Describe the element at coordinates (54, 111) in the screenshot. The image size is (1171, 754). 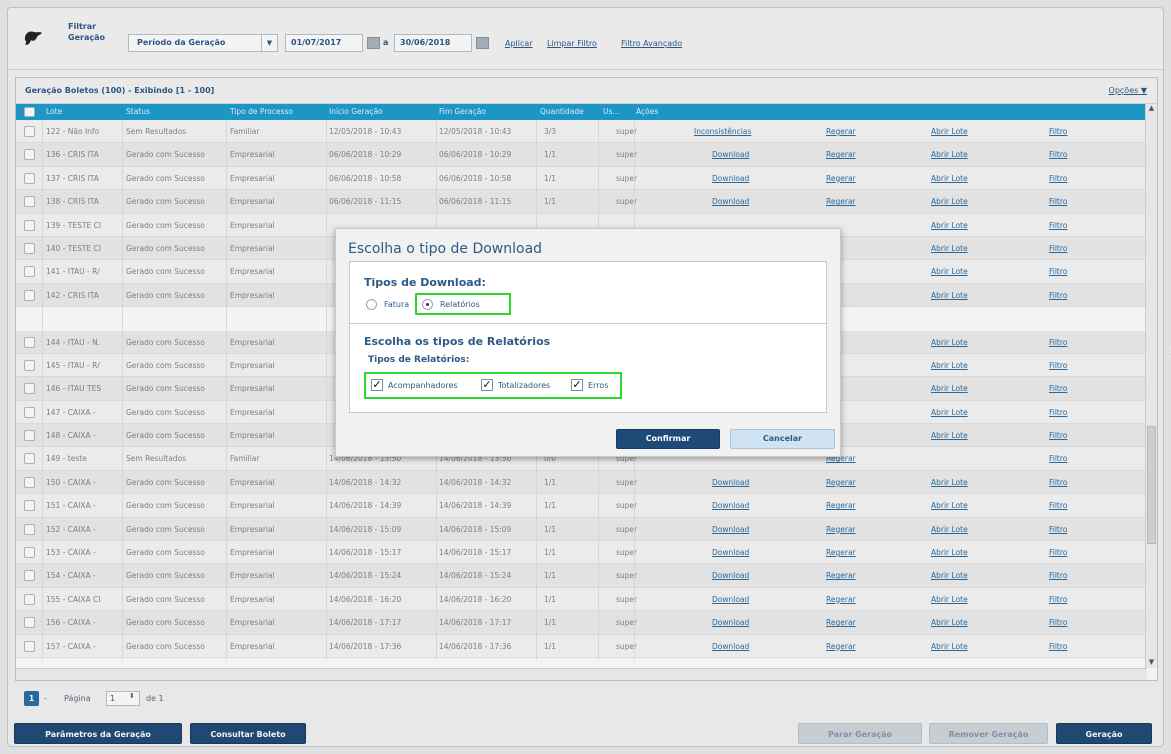
I see `col-lote: Lote` at that location.